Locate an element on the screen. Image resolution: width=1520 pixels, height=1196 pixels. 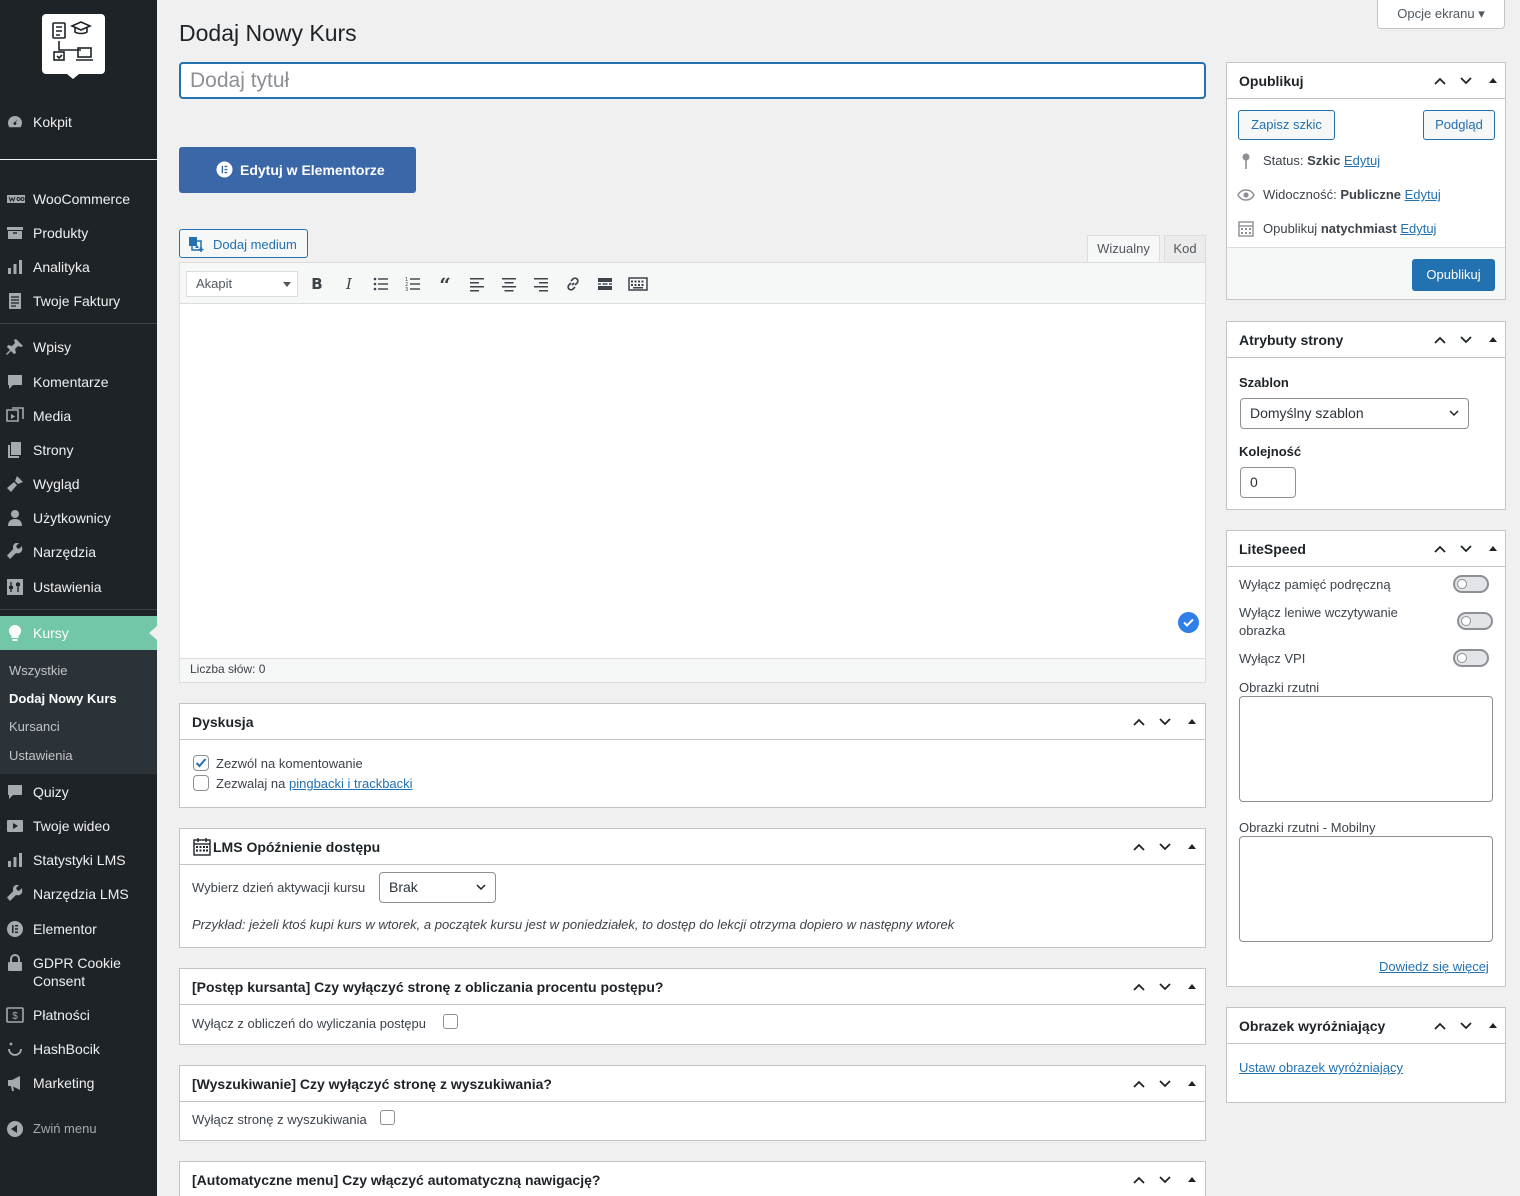
sidebar-item-kursy: Kursy is located at coordinates (78, 633).